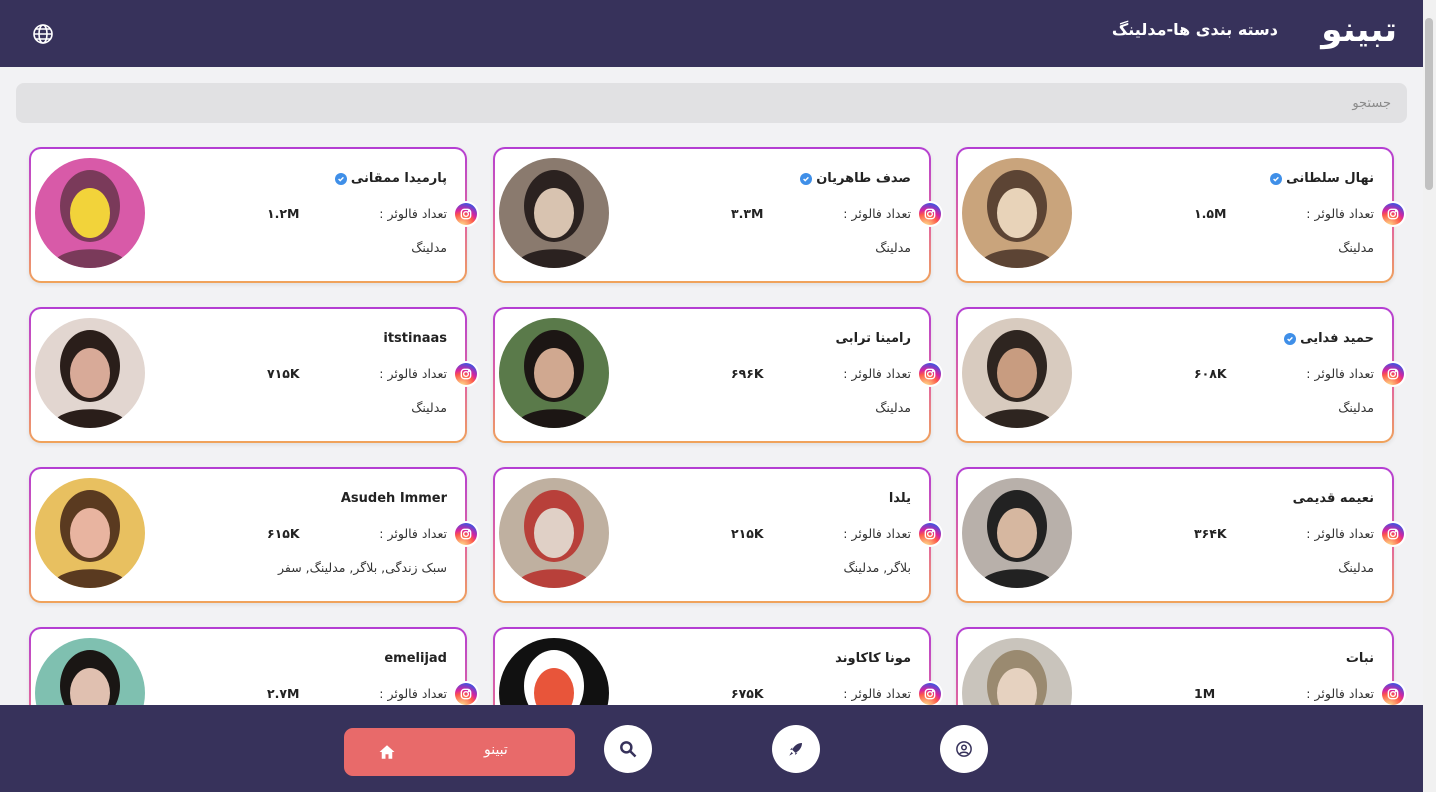  What do you see at coordinates (1429, 104) in the screenshot?
I see `scrollbar-thumb` at bounding box center [1429, 104].